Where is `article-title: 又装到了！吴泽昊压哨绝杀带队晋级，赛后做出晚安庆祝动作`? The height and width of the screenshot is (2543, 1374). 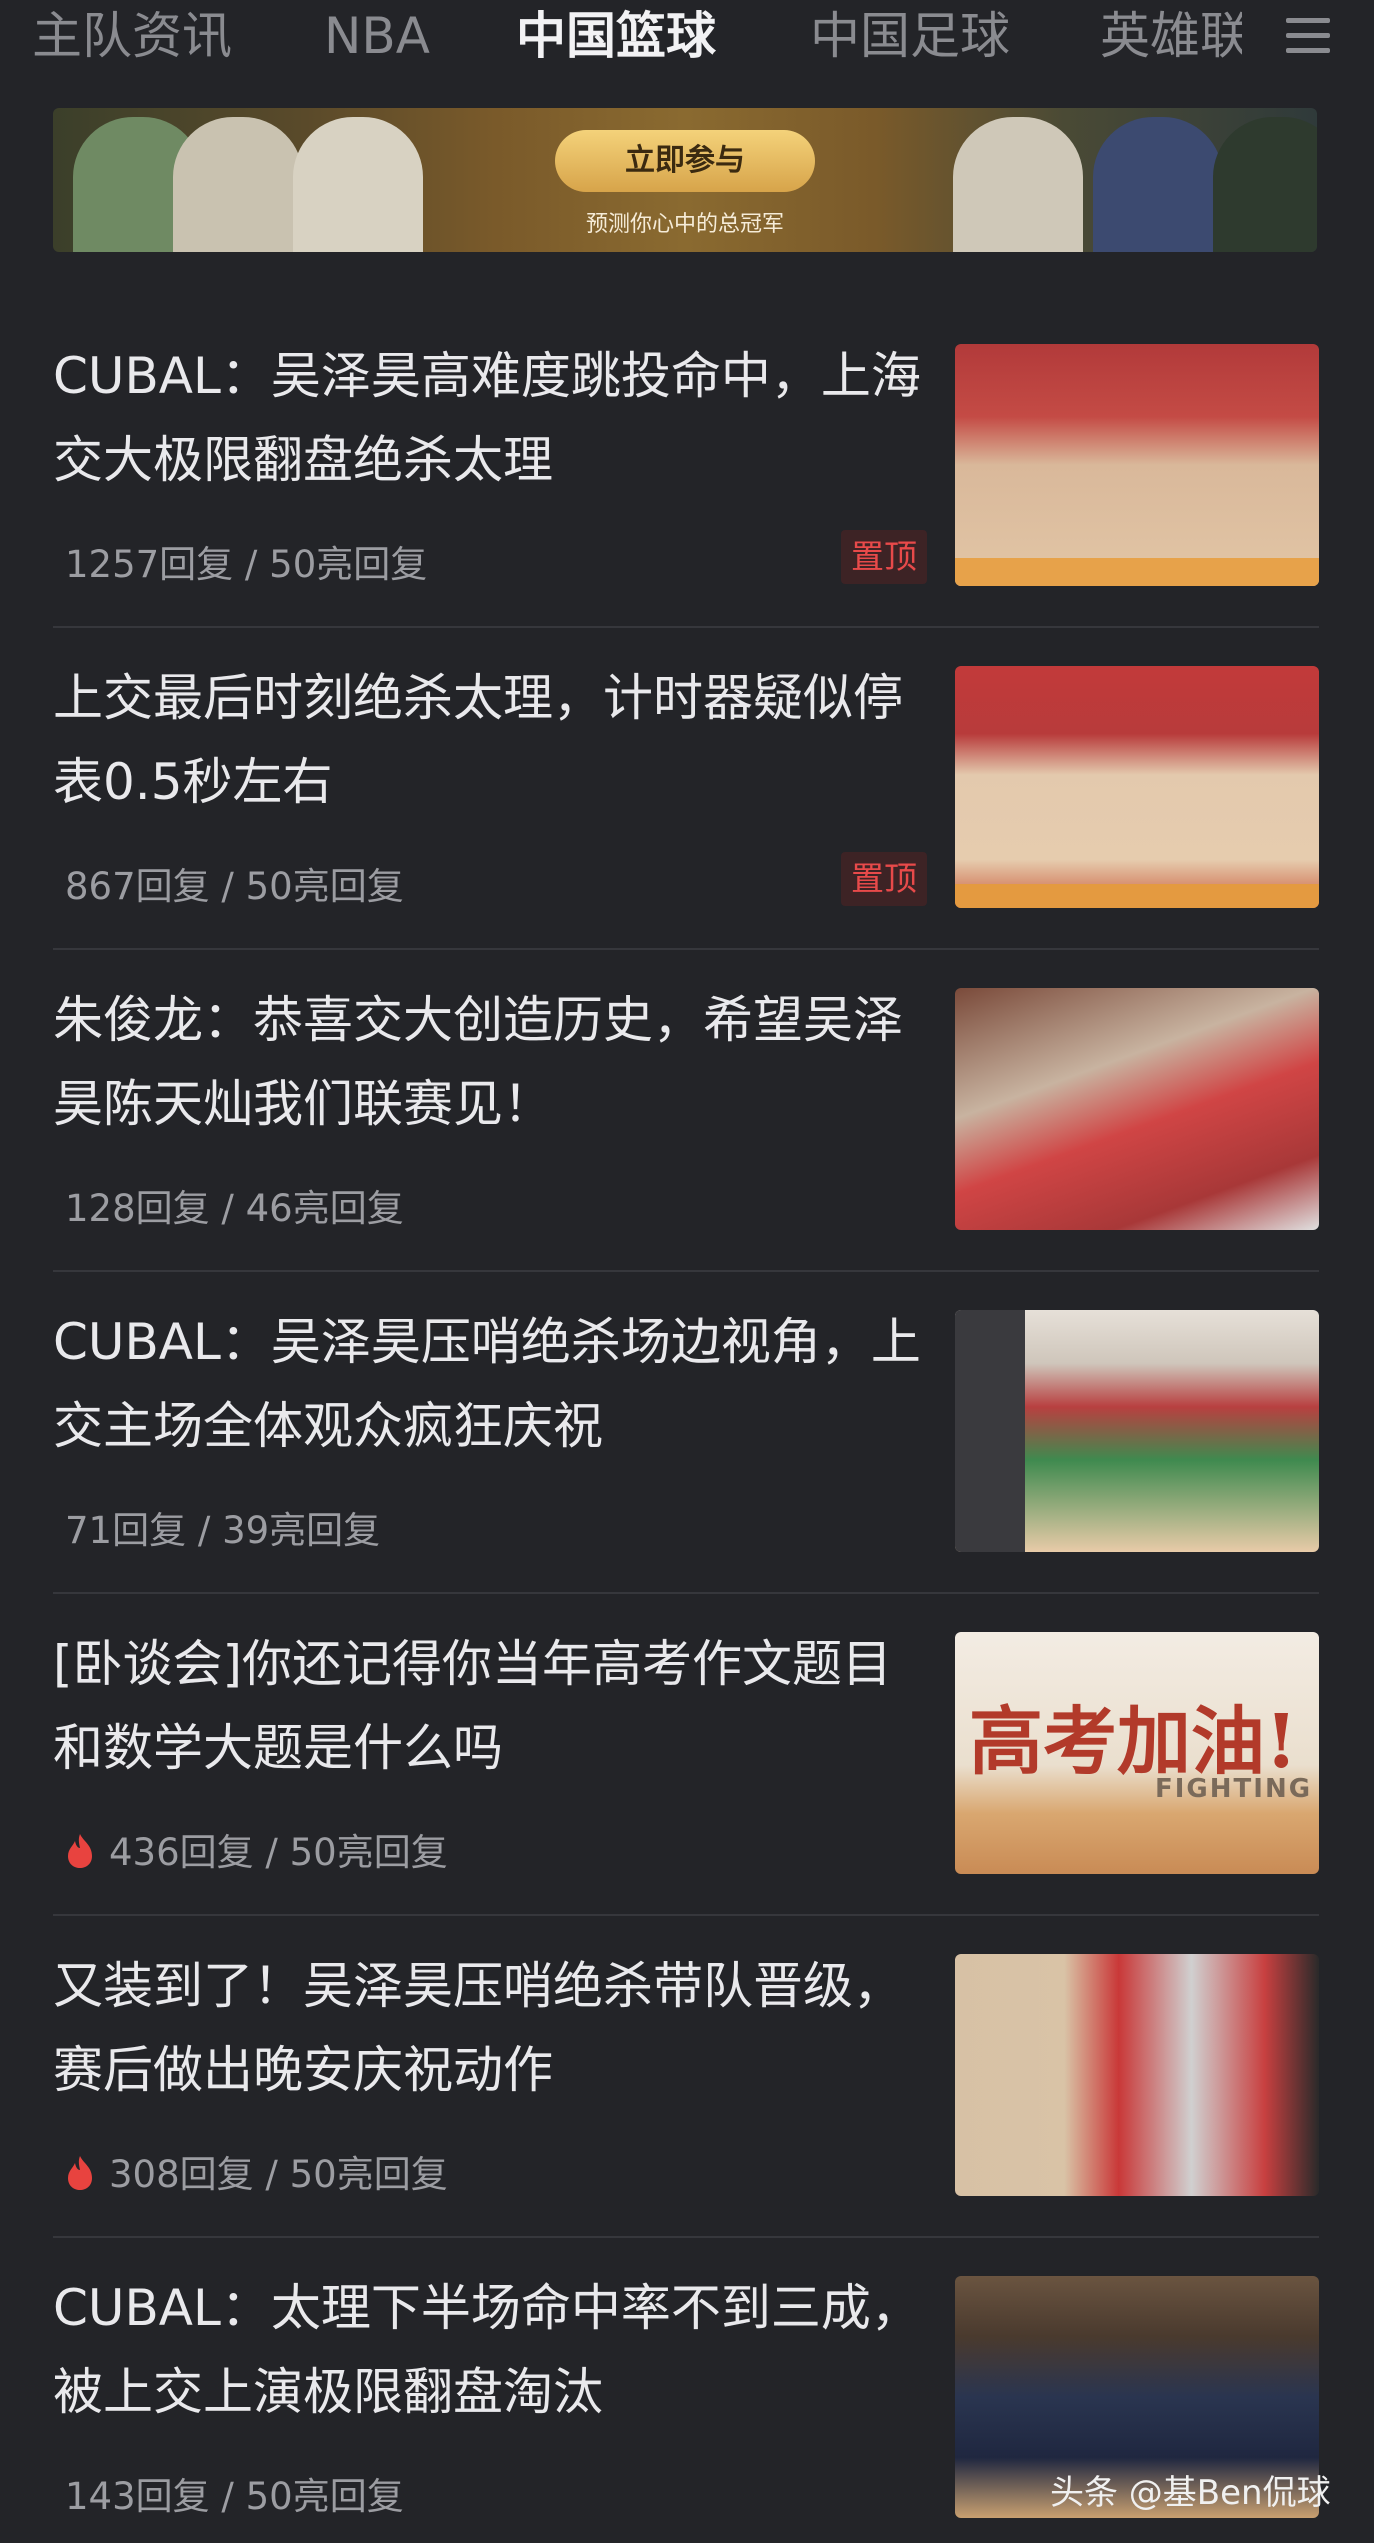
article-title: 又装到了！吴泽昊压哨绝杀带队晋级，赛后做出晚安庆祝动作 is located at coordinates (493, 2028).